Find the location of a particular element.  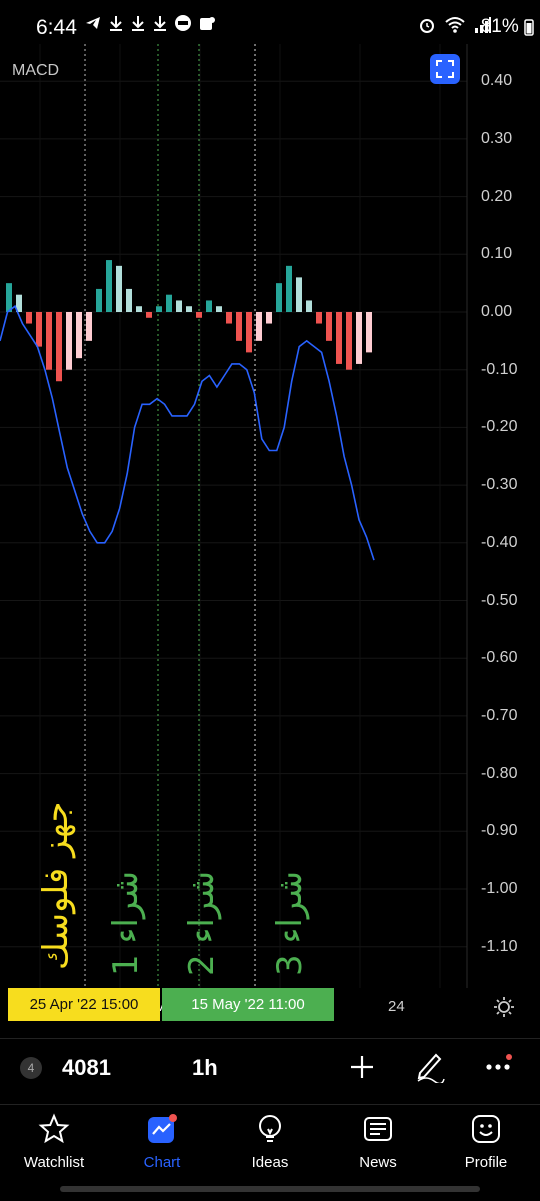

price-tick-label: -0.30 is located at coordinates (499, 485).